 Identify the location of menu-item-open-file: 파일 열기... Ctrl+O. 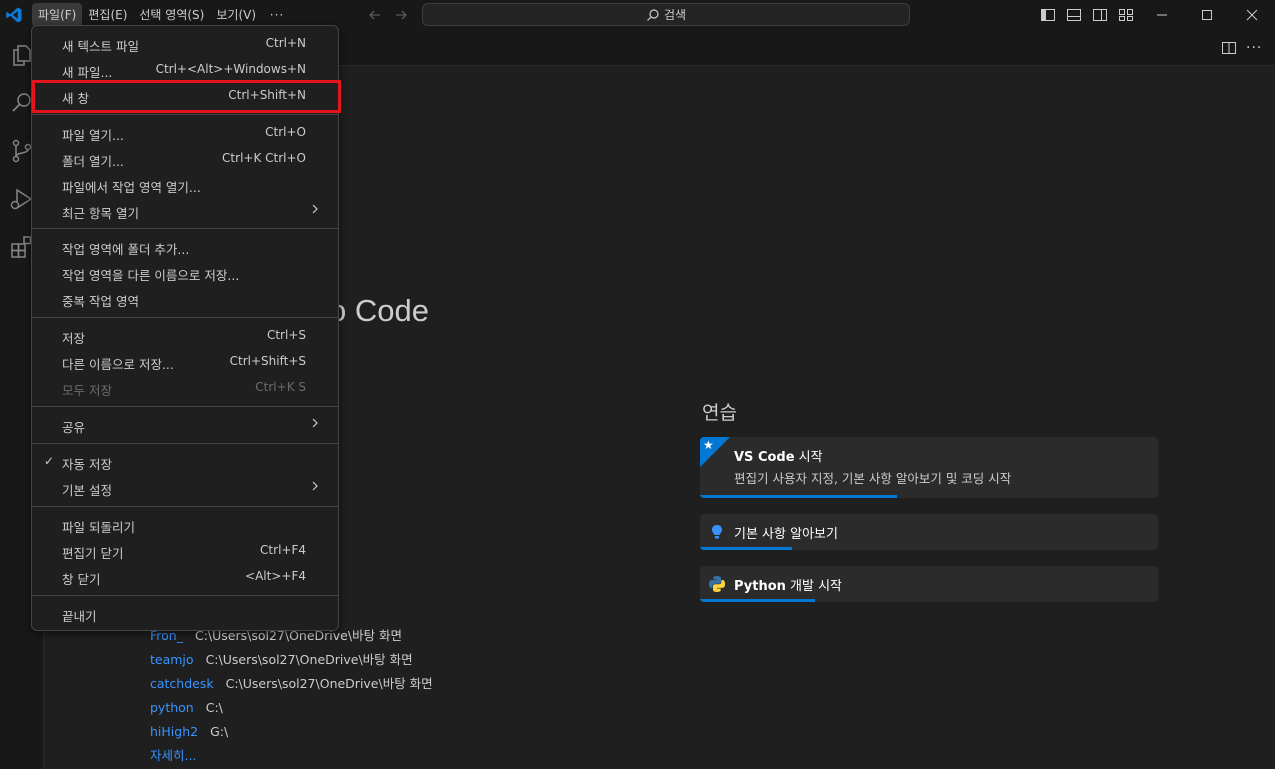
(185, 132).